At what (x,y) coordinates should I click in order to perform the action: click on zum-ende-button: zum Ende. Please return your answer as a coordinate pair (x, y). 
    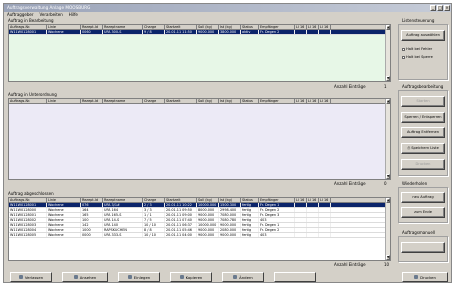
    Looking at the image, I should click on (423, 212).